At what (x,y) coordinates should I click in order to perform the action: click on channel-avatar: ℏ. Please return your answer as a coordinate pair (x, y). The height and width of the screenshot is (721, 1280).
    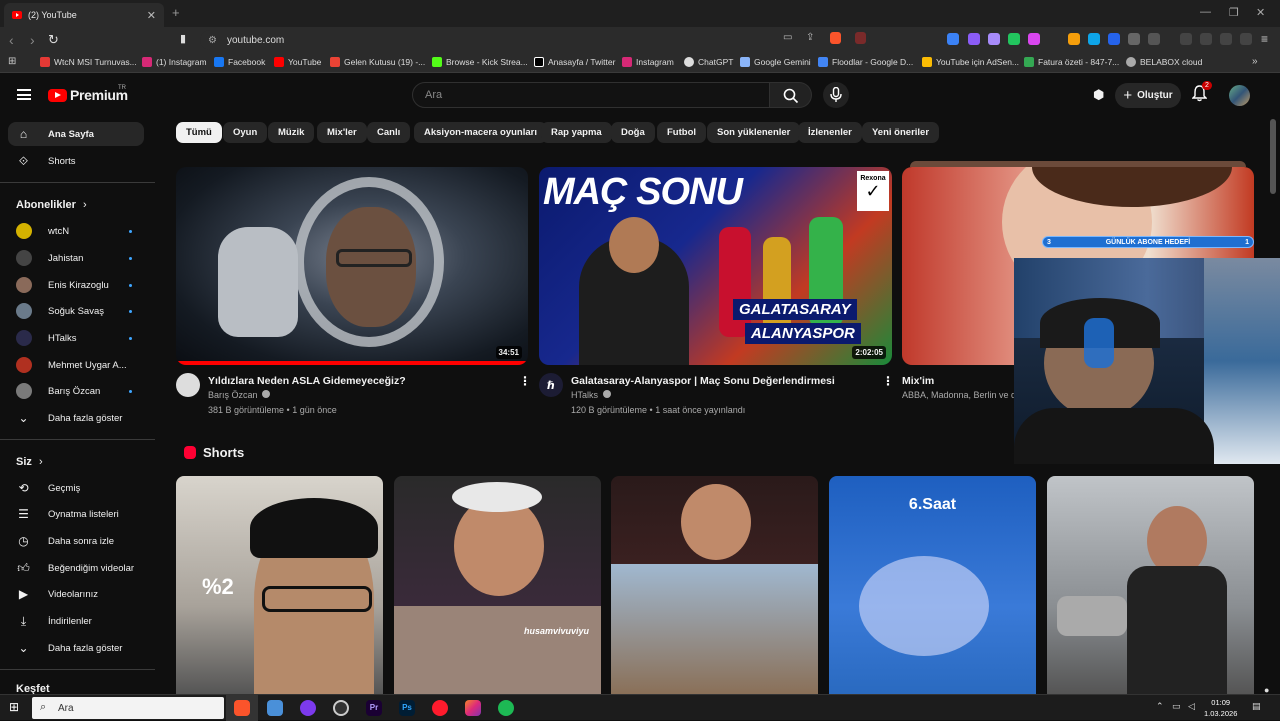
    Looking at the image, I should click on (551, 385).